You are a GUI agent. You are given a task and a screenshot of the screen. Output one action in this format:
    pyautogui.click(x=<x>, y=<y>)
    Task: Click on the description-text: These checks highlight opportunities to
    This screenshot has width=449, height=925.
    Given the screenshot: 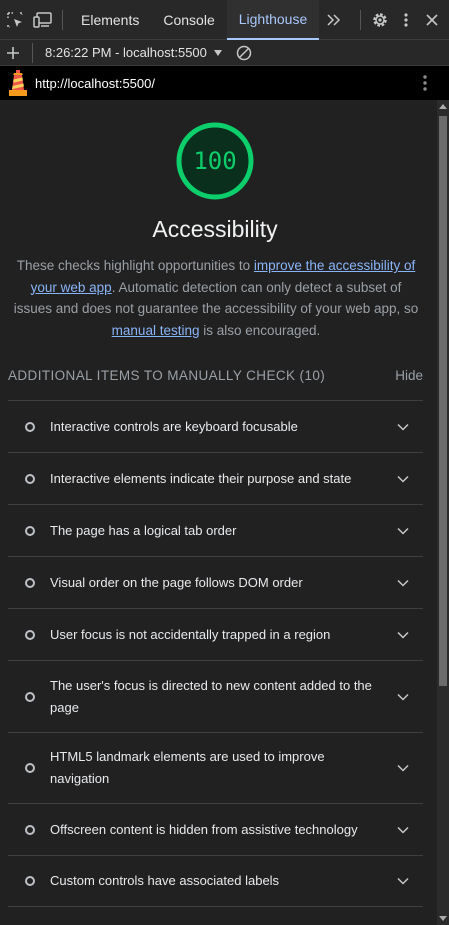 What is the action you would take?
    pyautogui.click(x=135, y=265)
    